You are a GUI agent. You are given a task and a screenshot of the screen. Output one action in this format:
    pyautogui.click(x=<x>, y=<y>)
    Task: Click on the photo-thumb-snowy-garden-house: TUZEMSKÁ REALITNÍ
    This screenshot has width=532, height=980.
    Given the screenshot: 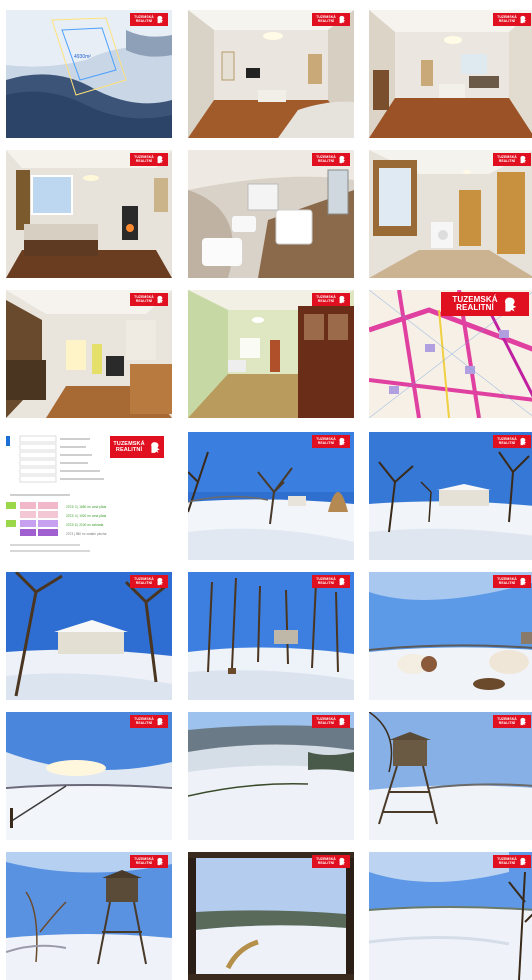 What is the action you would take?
    pyautogui.click(x=450, y=496)
    